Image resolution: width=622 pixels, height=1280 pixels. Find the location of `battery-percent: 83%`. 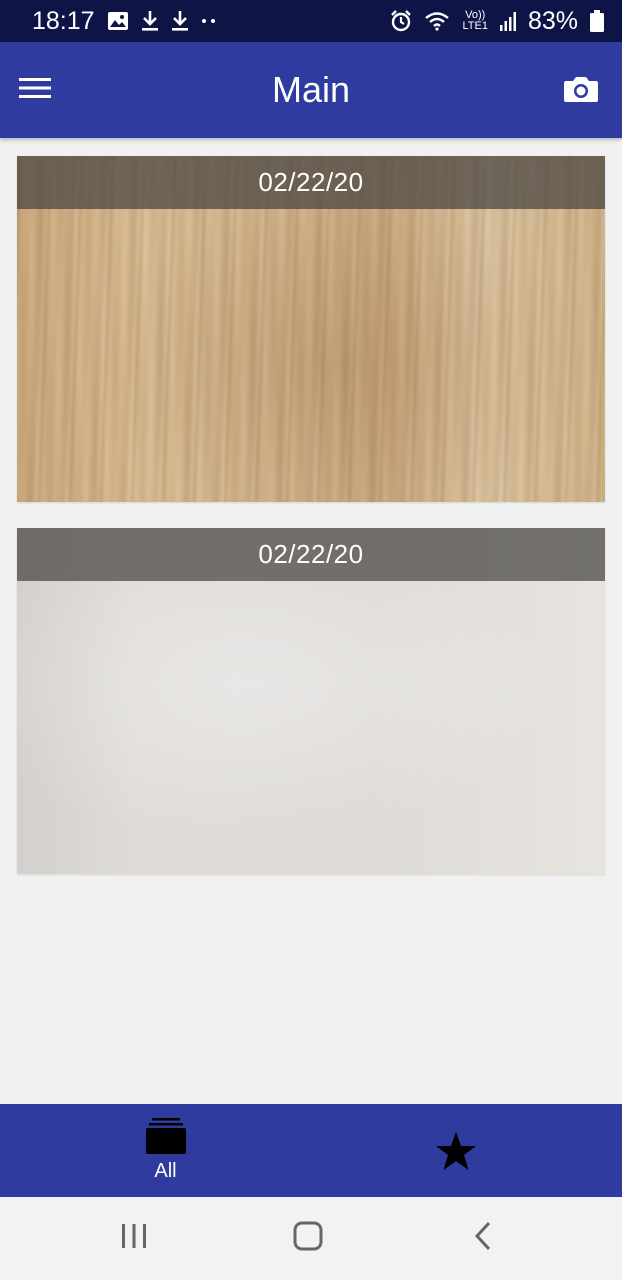

battery-percent: 83% is located at coordinates (552, 20).